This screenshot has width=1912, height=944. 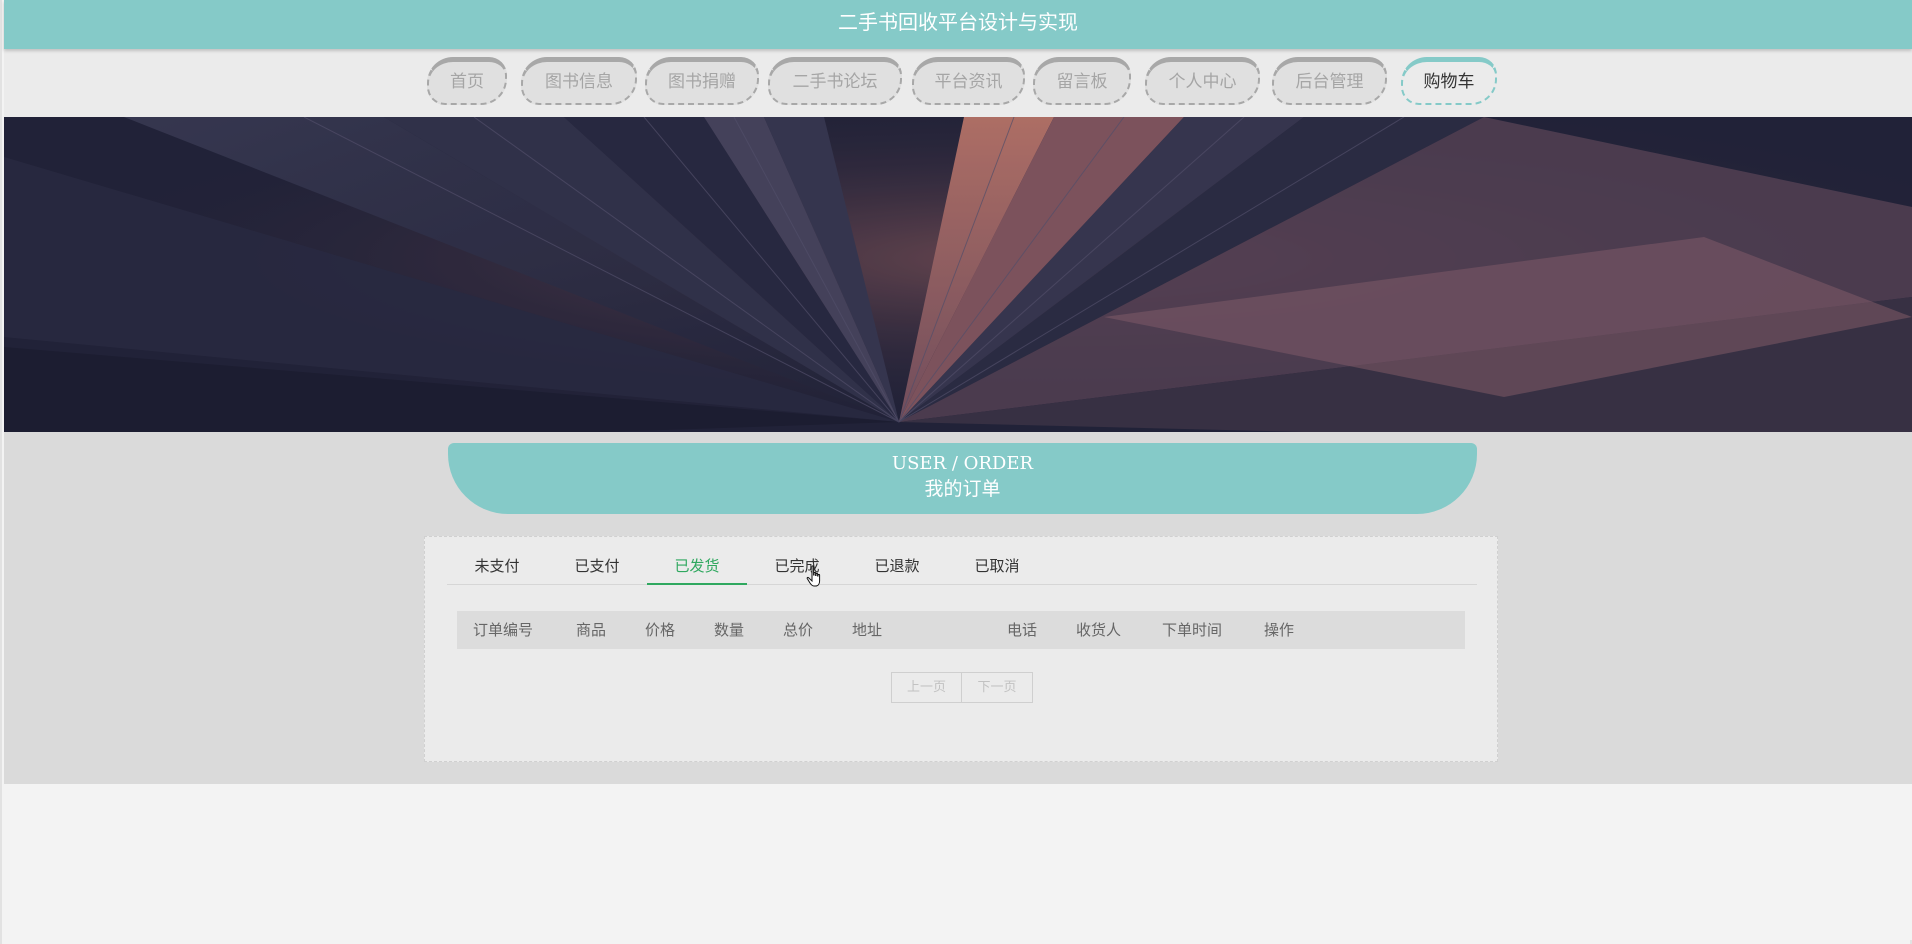 I want to click on order-status-tabs: 未支付 已支付 已发货 已完成 已退款 已取消, so click(x=962, y=566).